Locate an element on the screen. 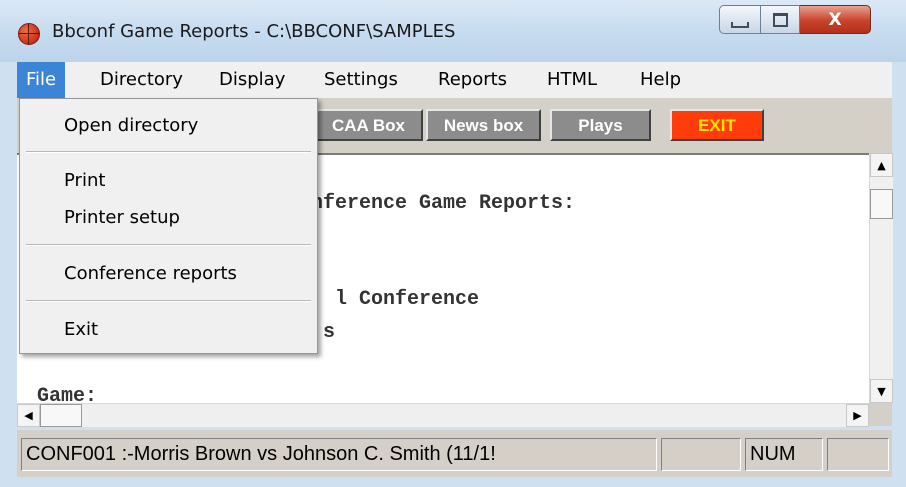  basketball-icon is located at coordinates (29, 34).